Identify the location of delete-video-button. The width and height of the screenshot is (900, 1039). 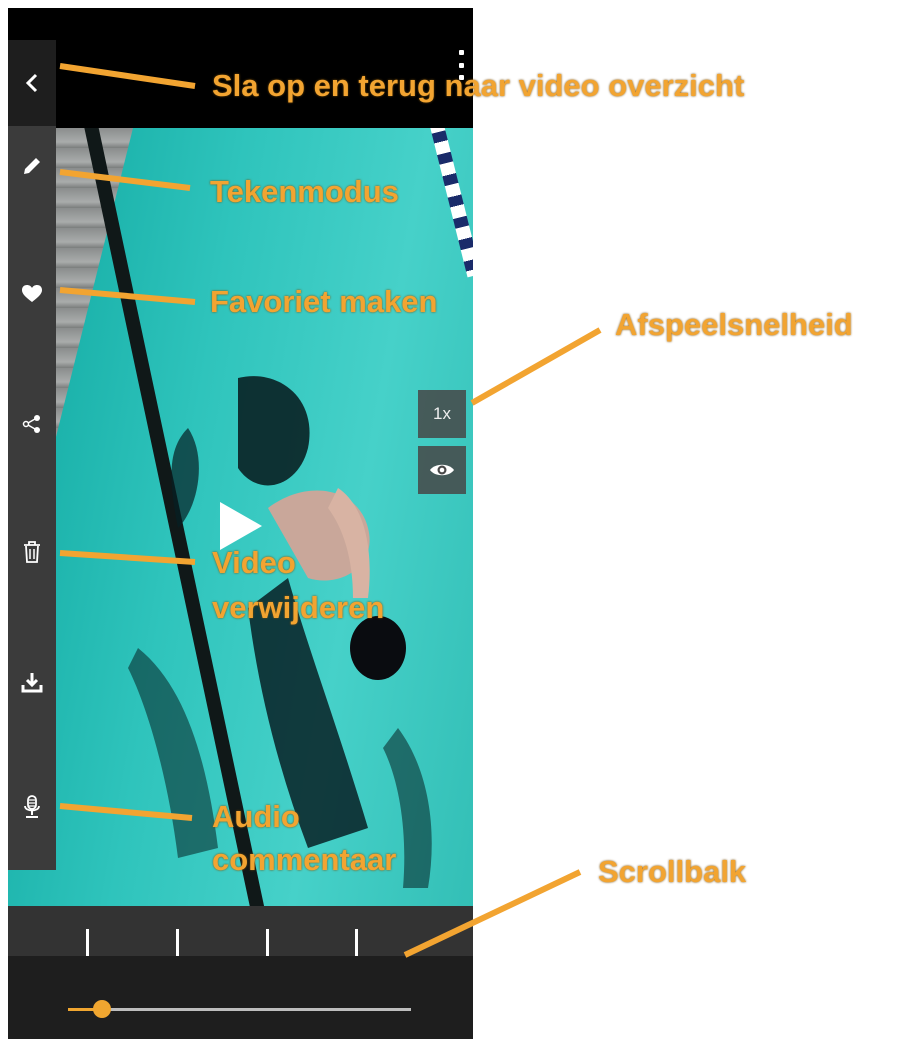
(32, 552).